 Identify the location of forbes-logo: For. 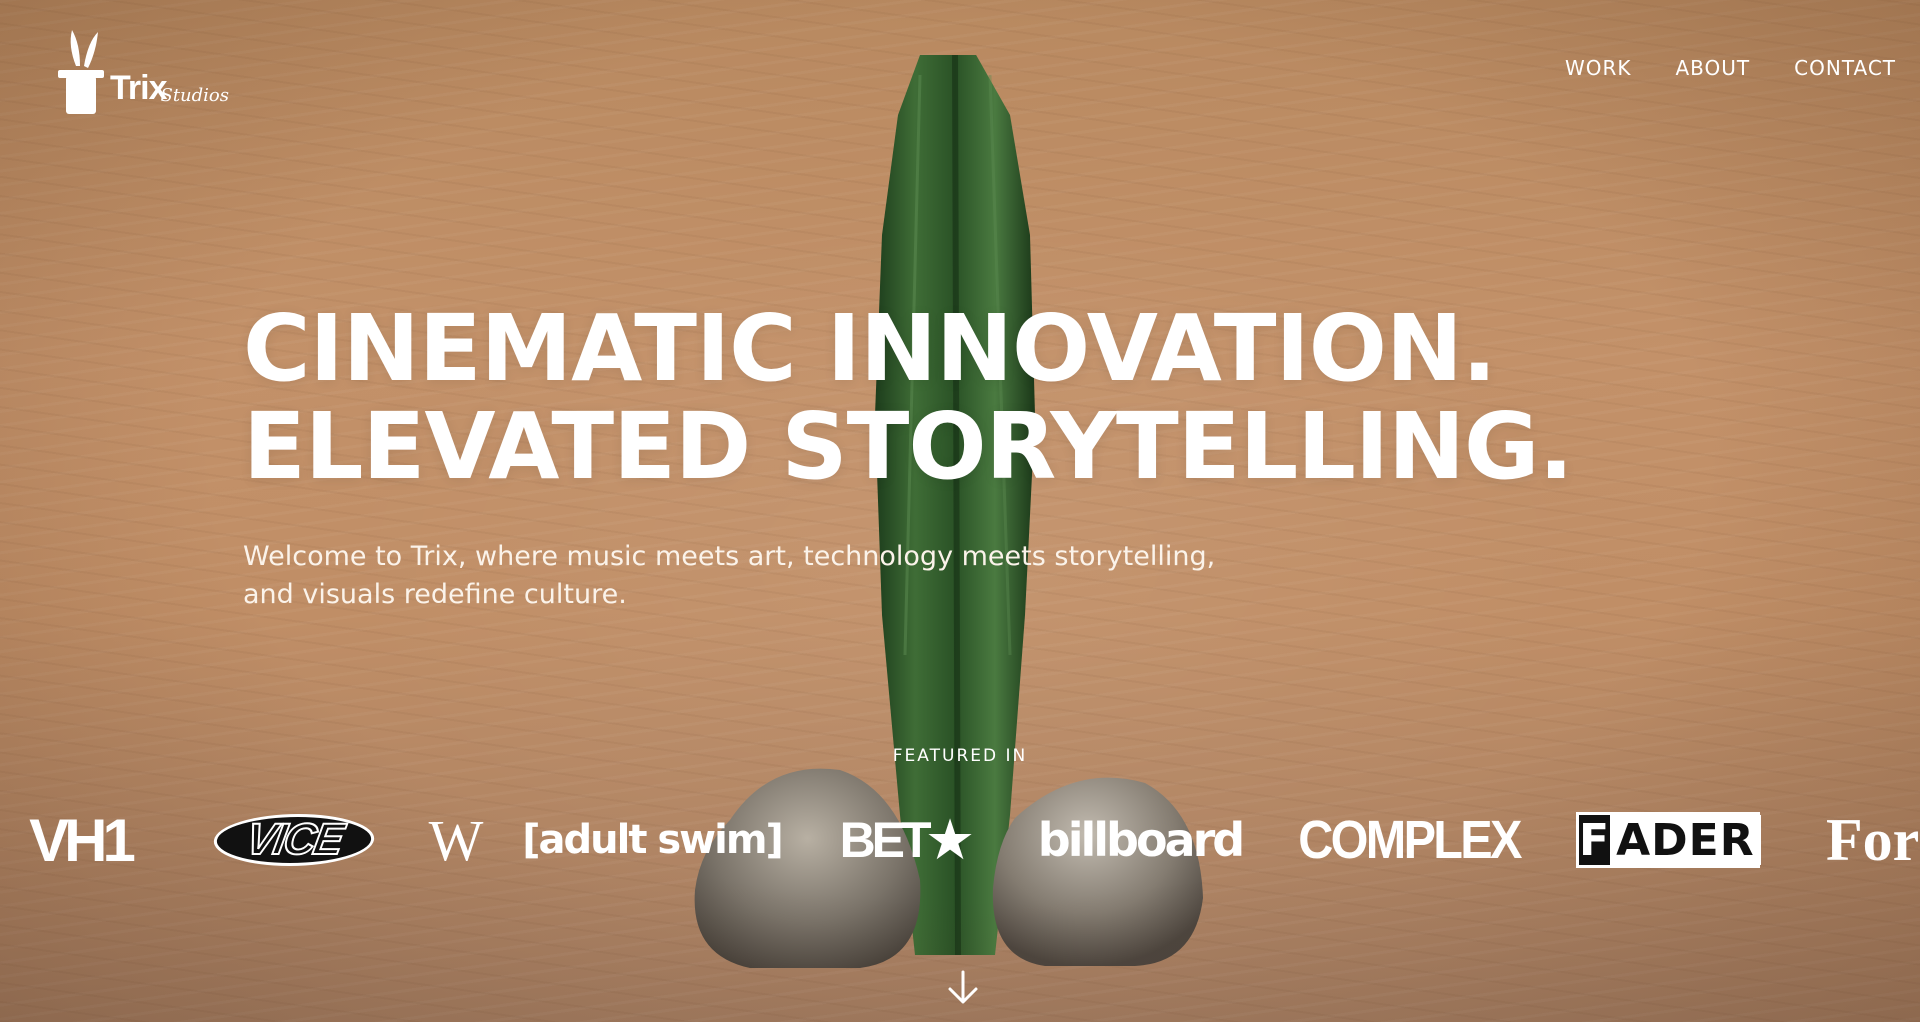
(1873, 839).